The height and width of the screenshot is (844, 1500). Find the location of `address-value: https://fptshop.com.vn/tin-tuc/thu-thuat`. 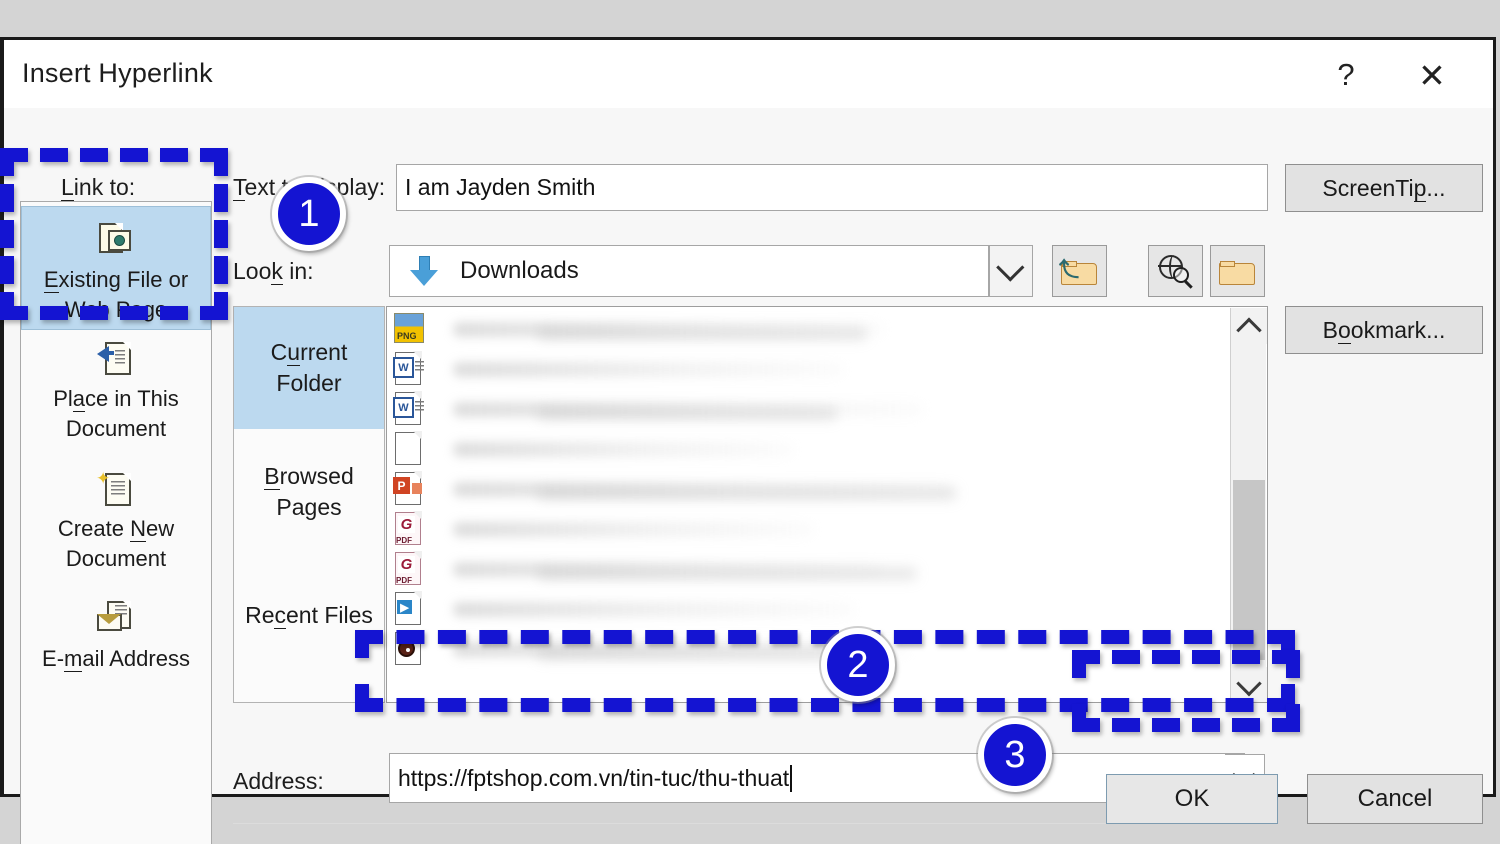

address-value: https://fptshop.com.vn/tin-tuc/thu-thuat is located at coordinates (594, 777).